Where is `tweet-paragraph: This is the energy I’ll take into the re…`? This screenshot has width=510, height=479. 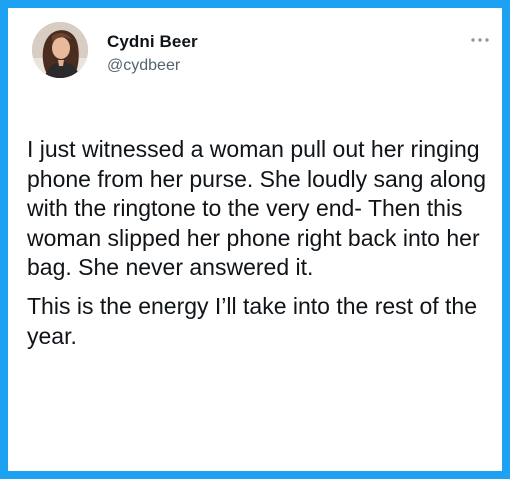 tweet-paragraph: This is the energy I’ll take into the re… is located at coordinates (252, 320).